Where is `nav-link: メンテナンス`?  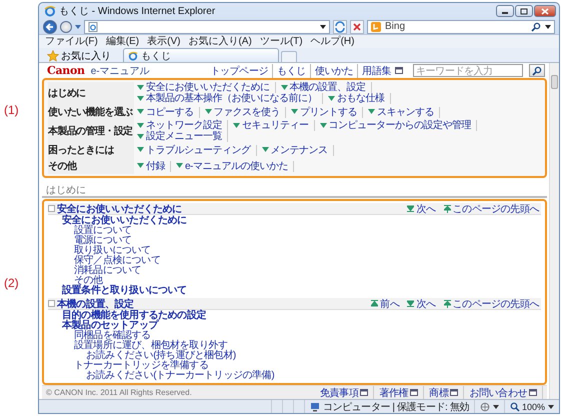 nav-link: メンテナンス is located at coordinates (298, 150).